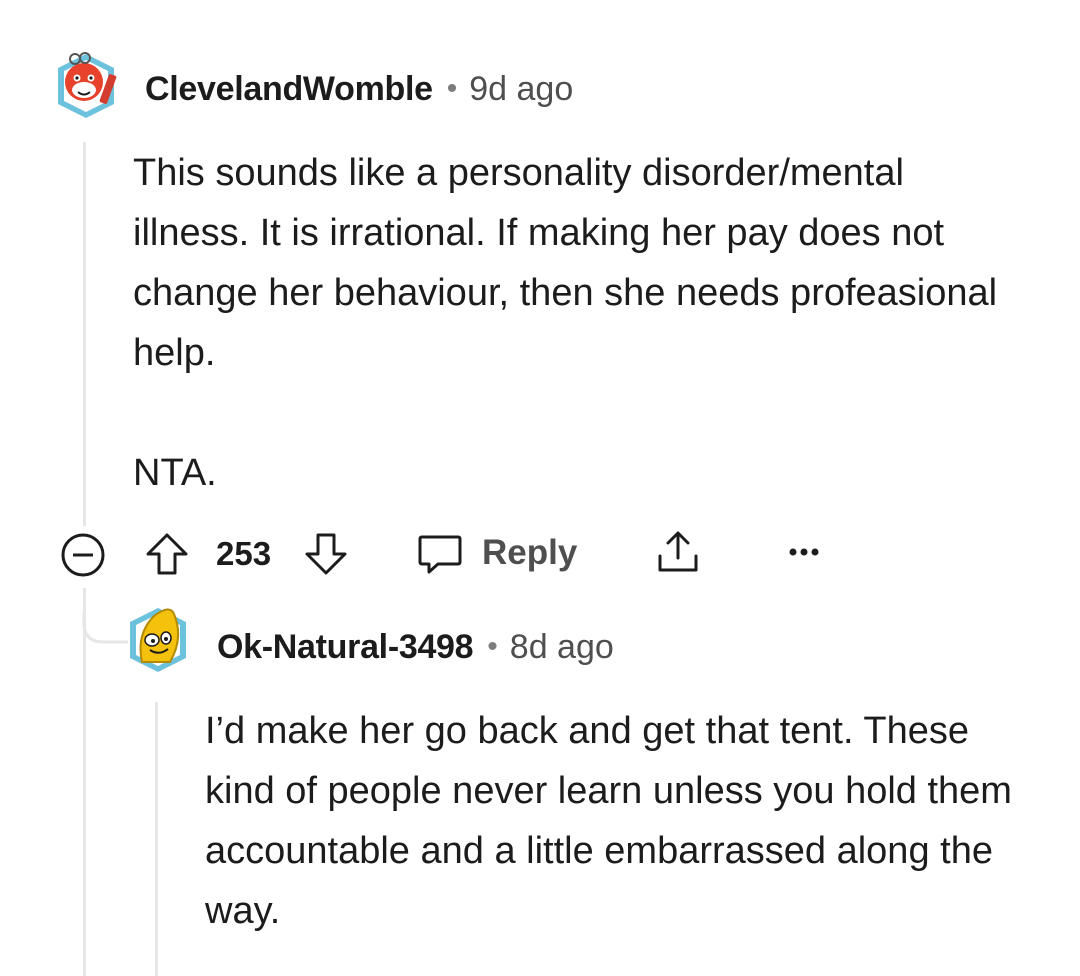 This screenshot has height=976, width=1080. What do you see at coordinates (156, 839) in the screenshot?
I see `thread-line-reply` at bounding box center [156, 839].